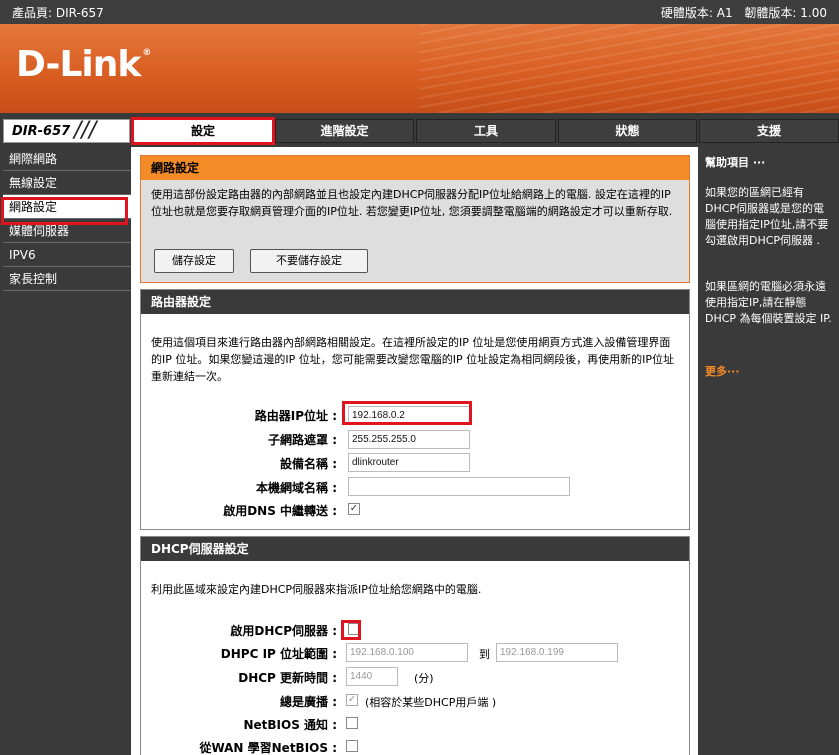 This screenshot has height=755, width=839. I want to click on header-banner: D-Link ®, so click(419, 68).